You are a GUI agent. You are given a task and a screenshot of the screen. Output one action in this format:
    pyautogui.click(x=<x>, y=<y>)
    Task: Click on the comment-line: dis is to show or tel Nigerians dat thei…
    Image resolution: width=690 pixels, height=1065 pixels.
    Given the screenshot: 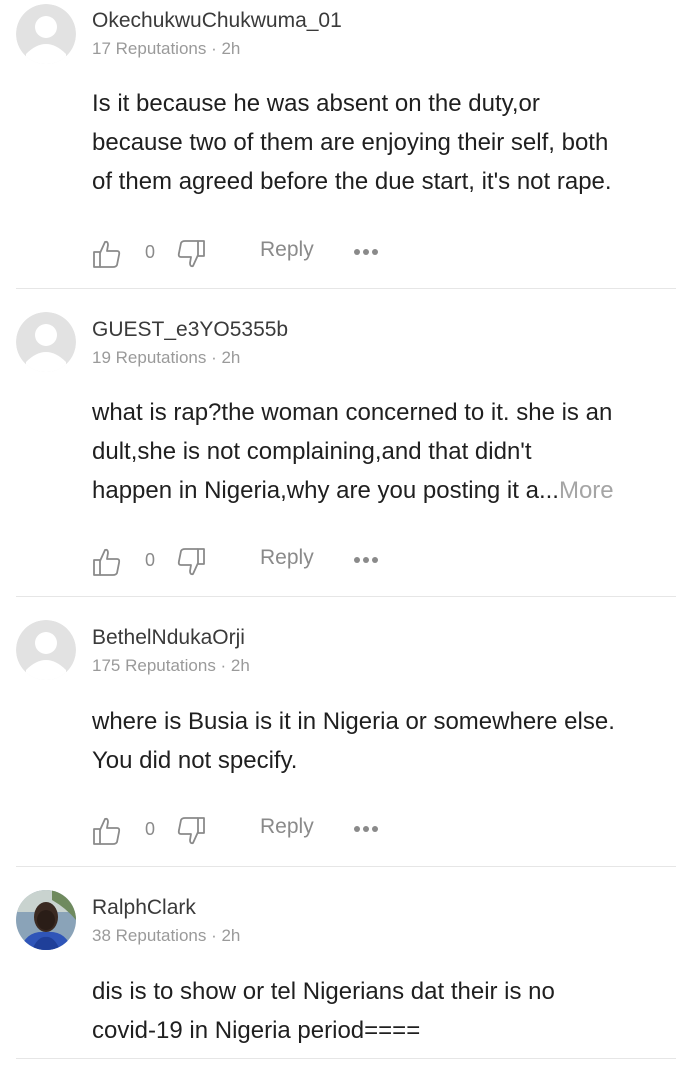 What is the action you would take?
    pyautogui.click(x=323, y=991)
    